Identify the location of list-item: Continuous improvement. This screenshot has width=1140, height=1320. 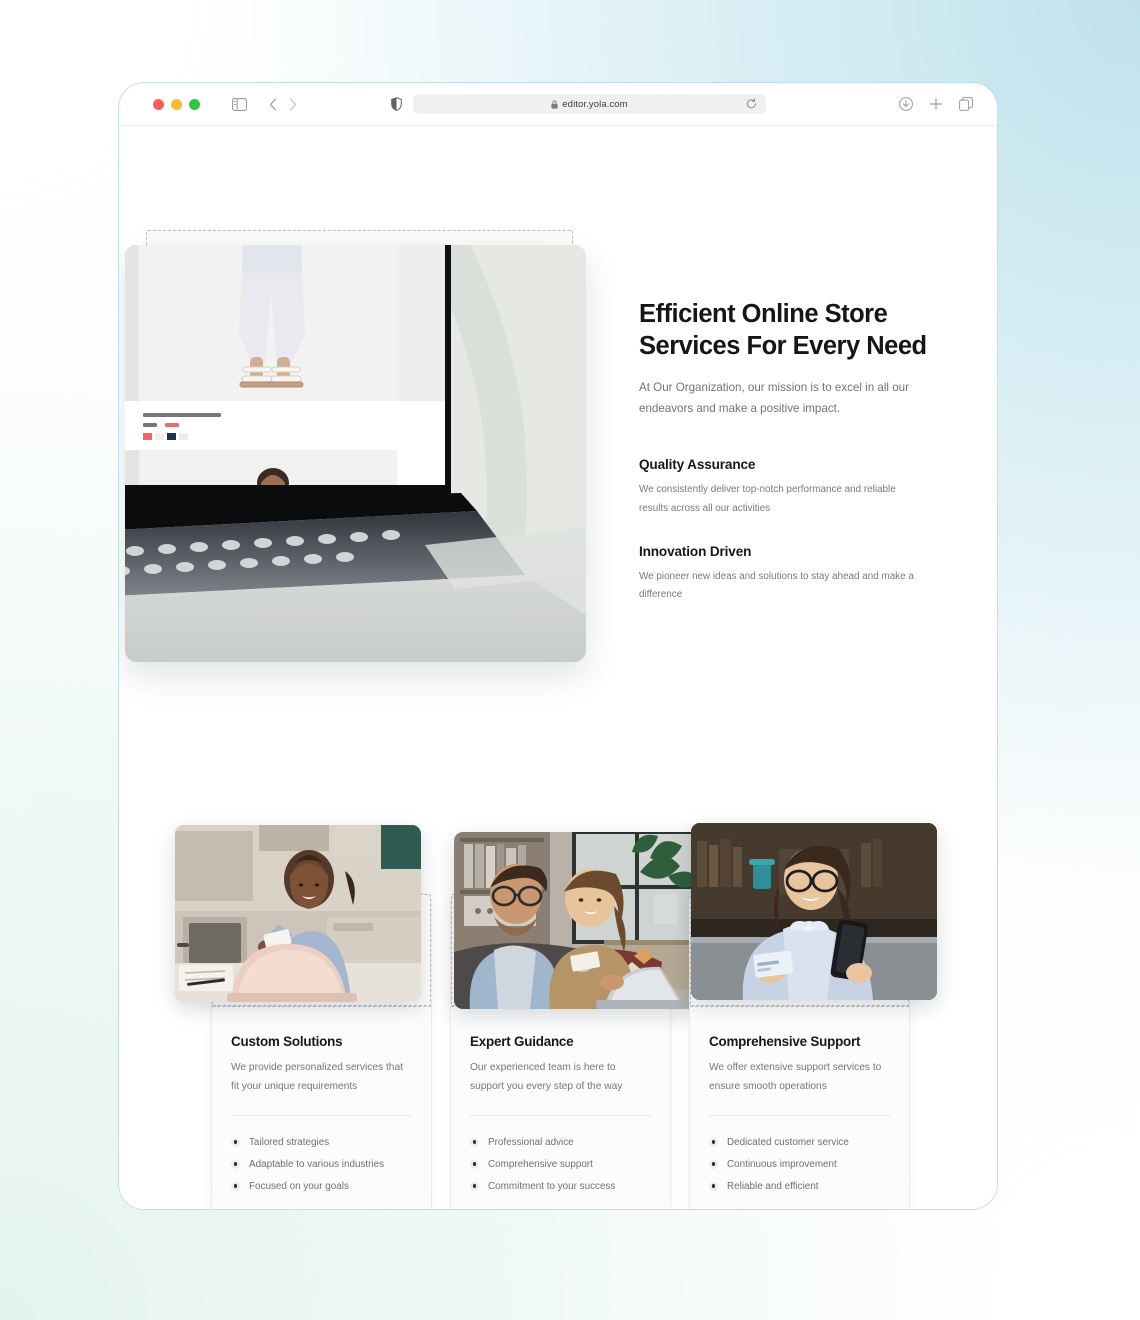
(799, 1164).